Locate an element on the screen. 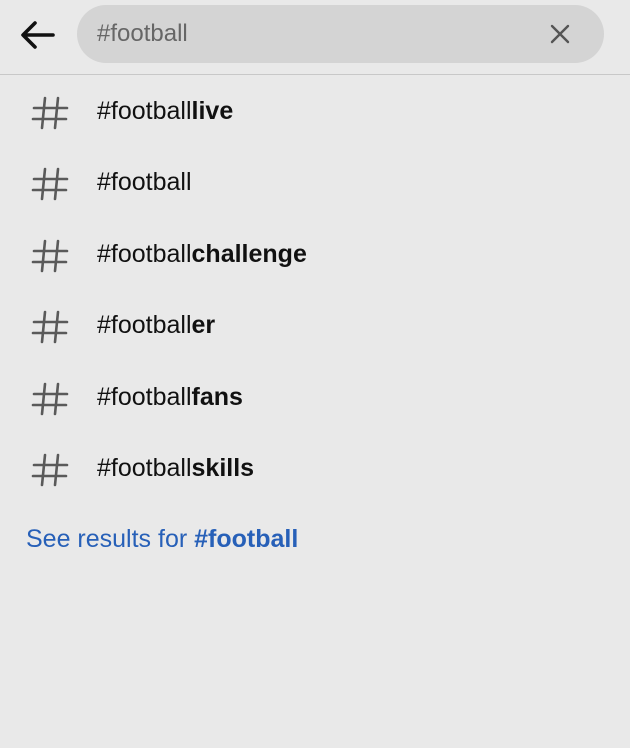 This screenshot has height=748, width=630. clear-search-button is located at coordinates (560, 34).